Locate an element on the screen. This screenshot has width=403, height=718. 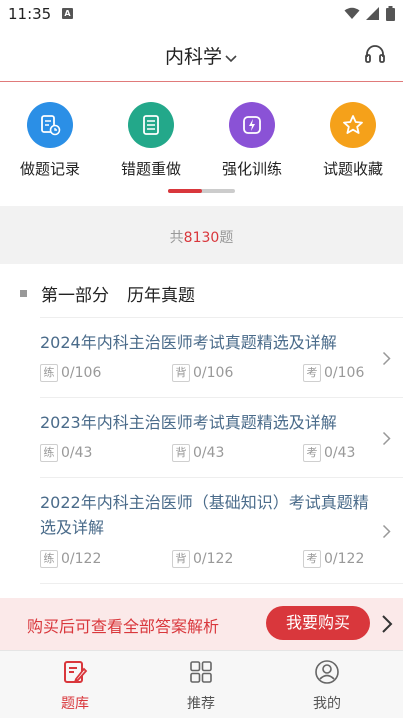
exam-value: 0/43 is located at coordinates (340, 453).